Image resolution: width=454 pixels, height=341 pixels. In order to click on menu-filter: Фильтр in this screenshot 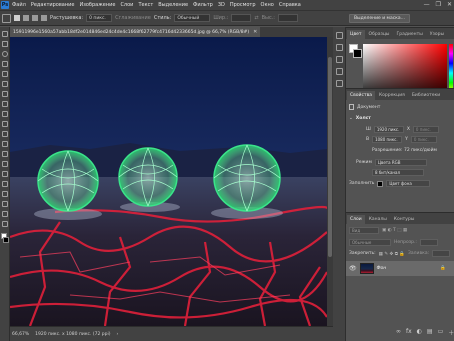, I will do `click(203, 5)`.